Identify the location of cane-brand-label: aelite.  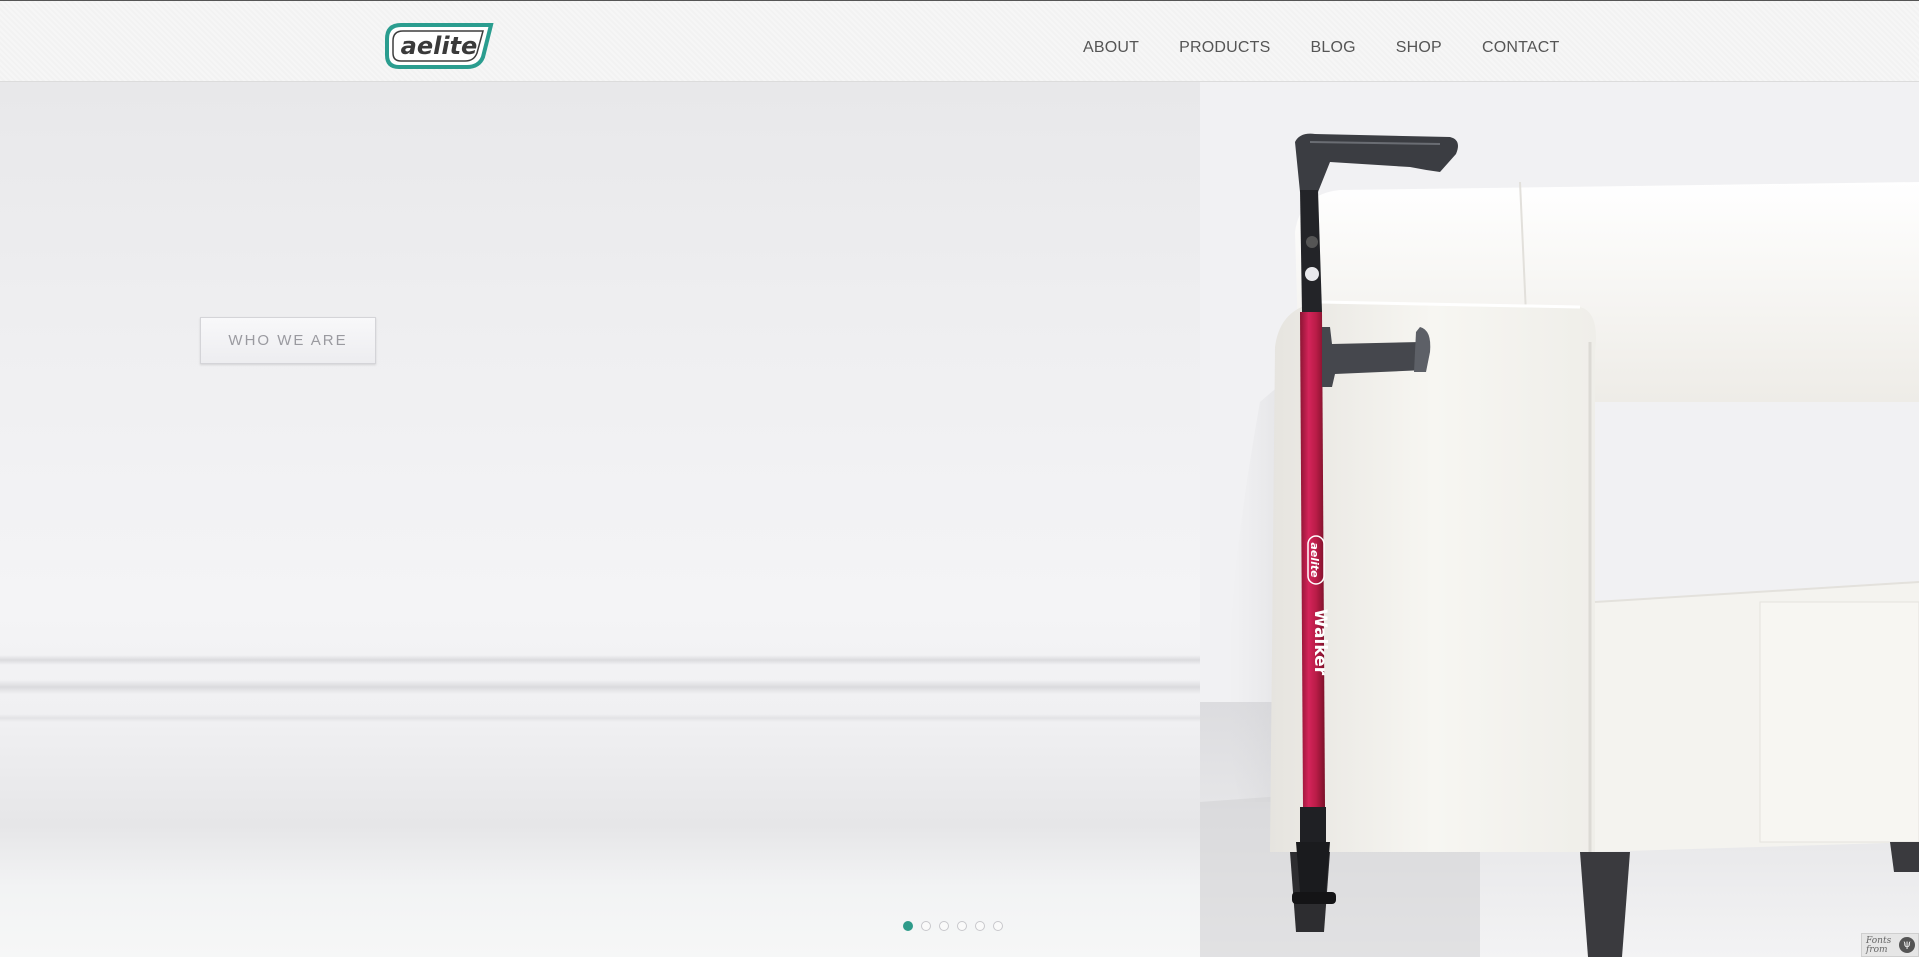
(1314, 560).